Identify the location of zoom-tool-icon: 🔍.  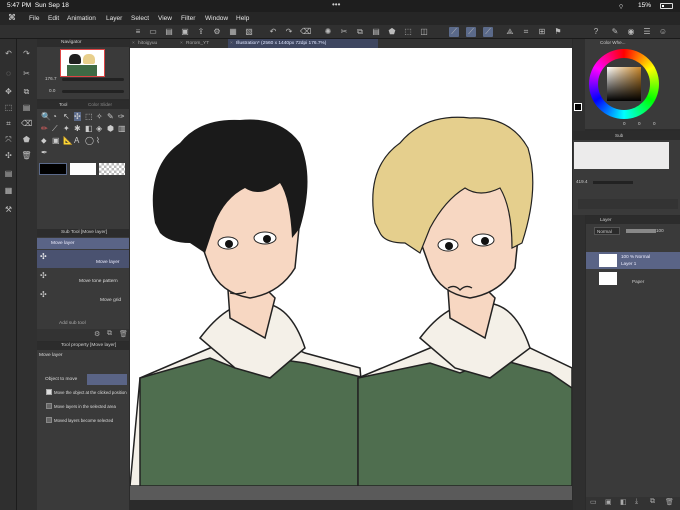
(46, 116).